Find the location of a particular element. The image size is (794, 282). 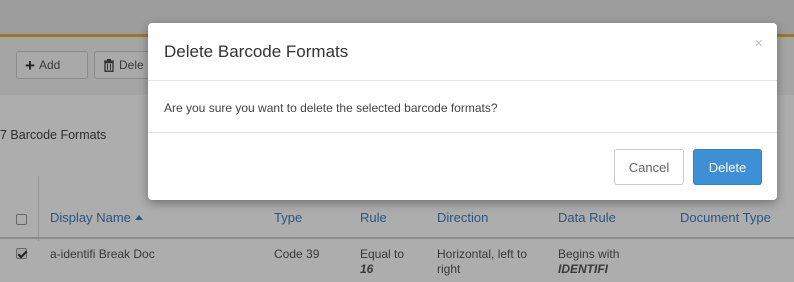

cancel-button: Cancel is located at coordinates (649, 167).